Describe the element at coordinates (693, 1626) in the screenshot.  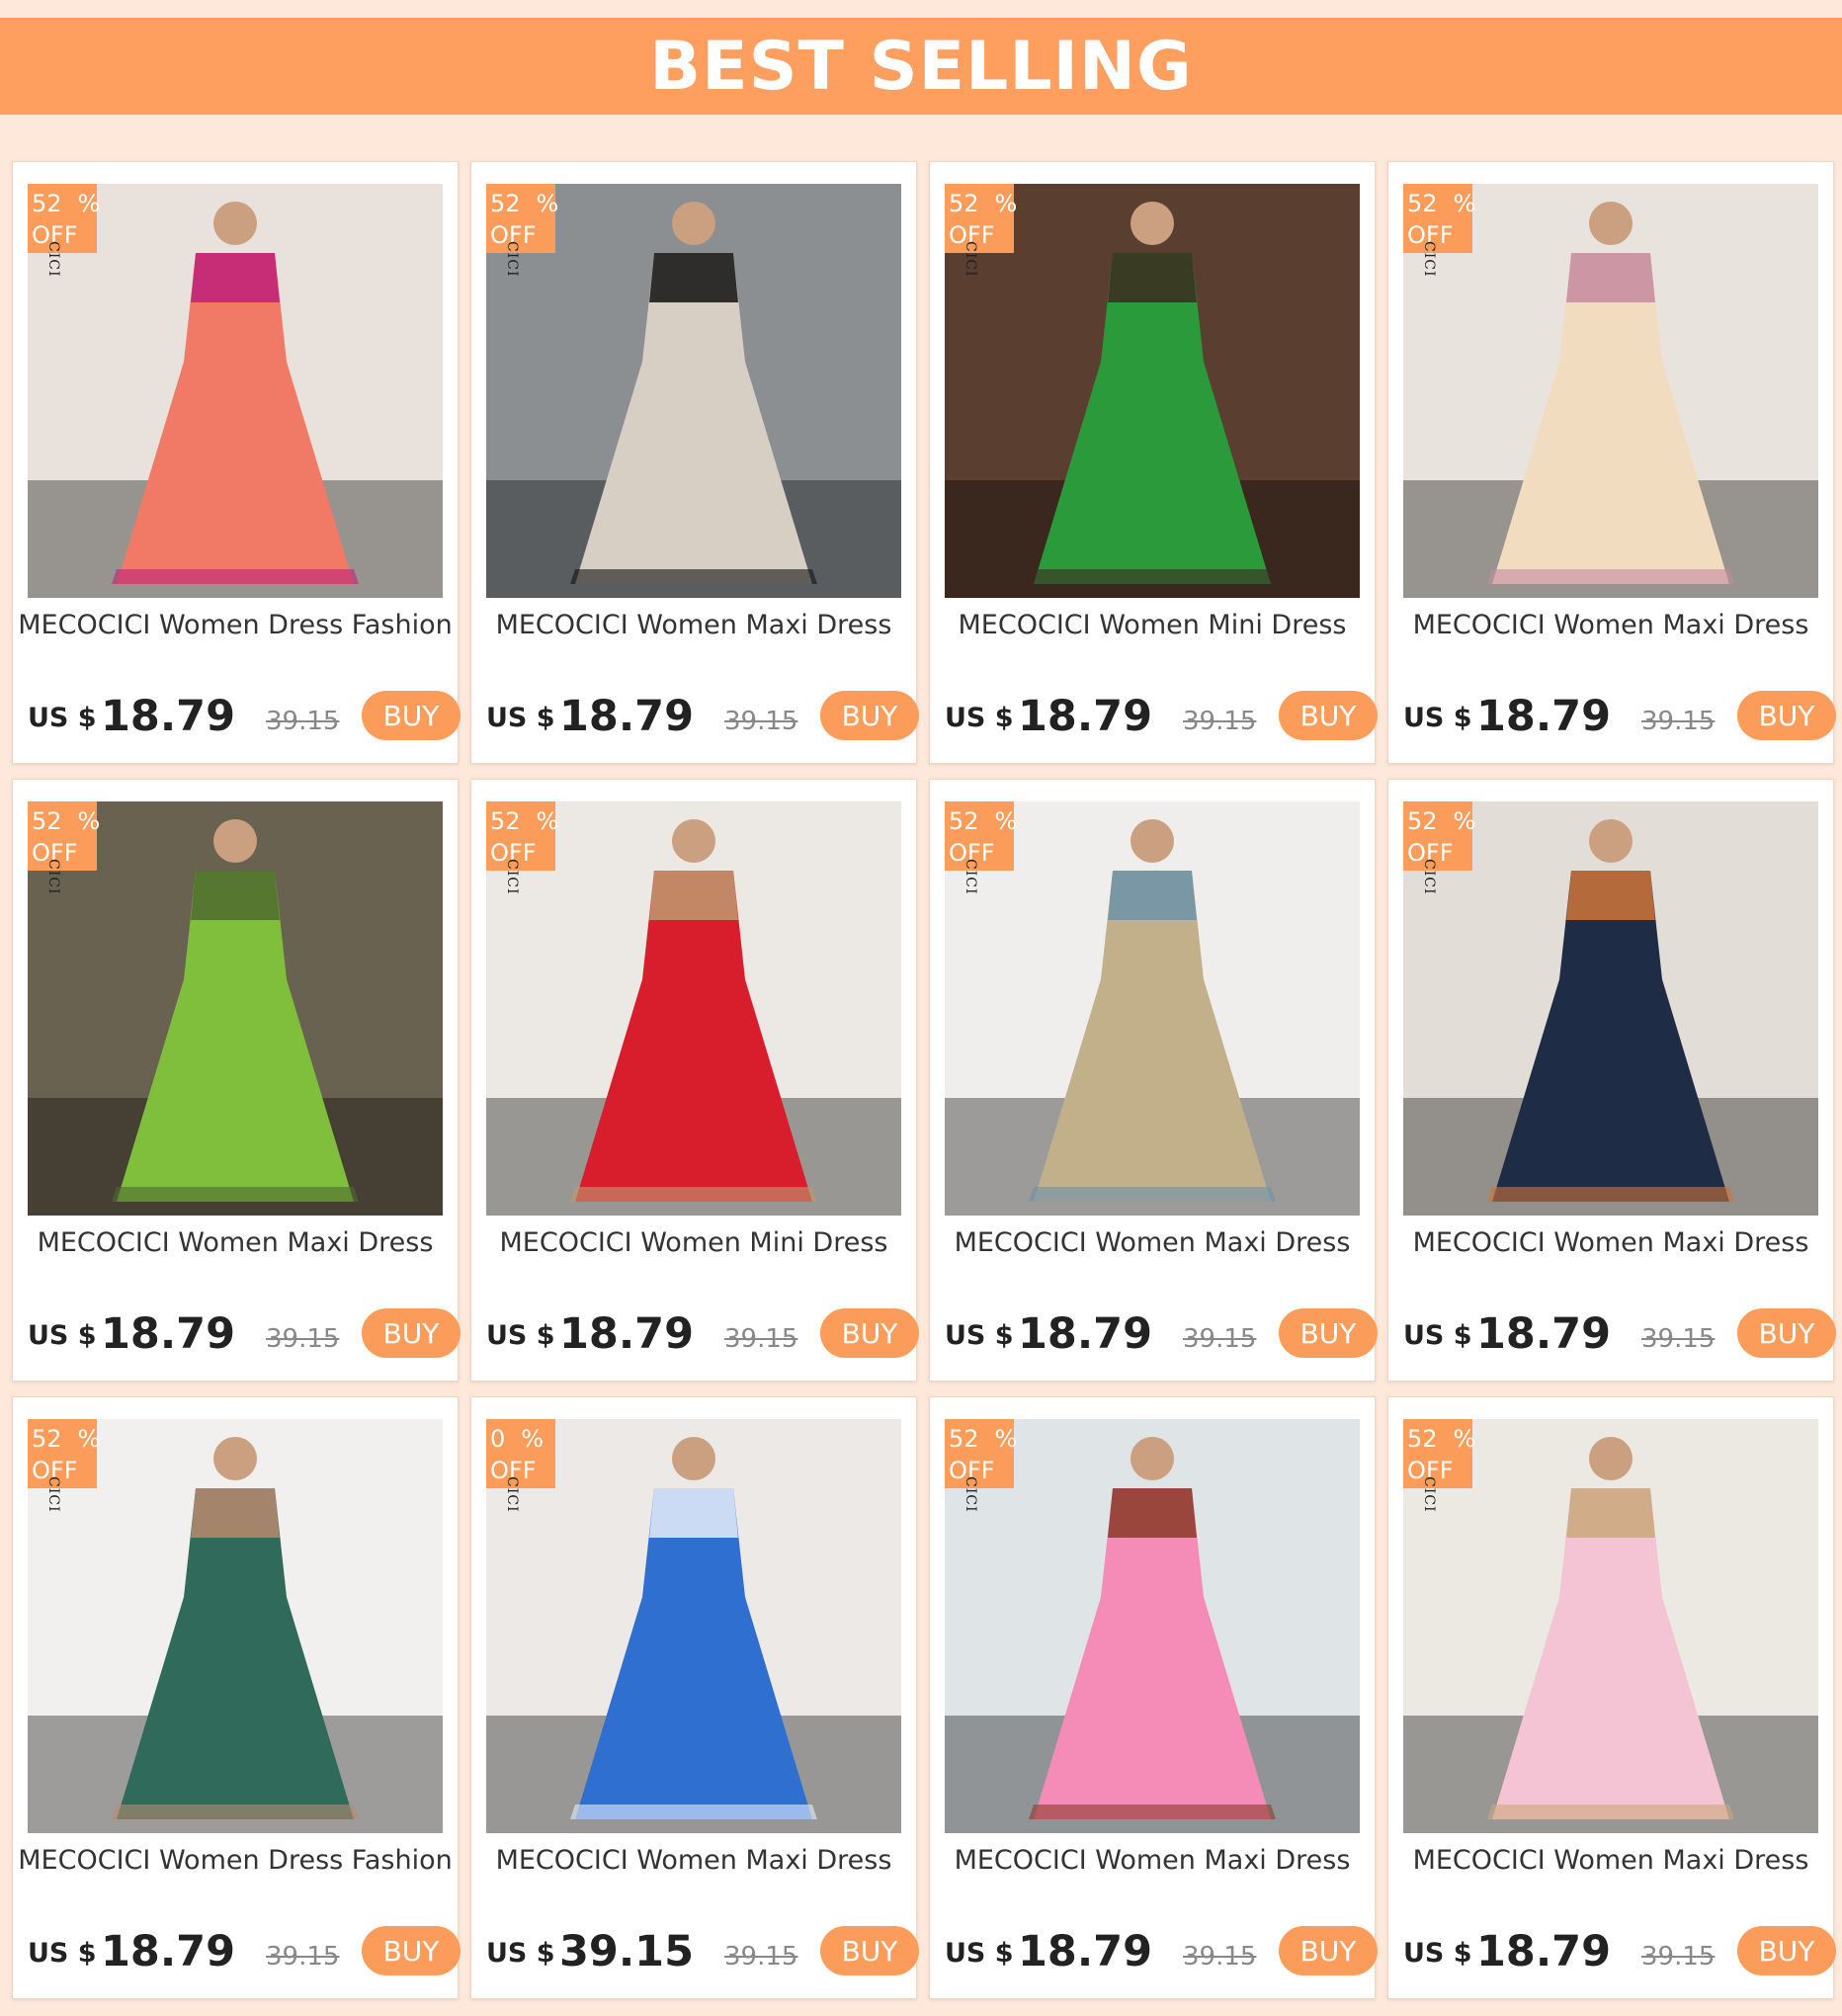
I see `product-image: 0 % OFF CICI` at that location.